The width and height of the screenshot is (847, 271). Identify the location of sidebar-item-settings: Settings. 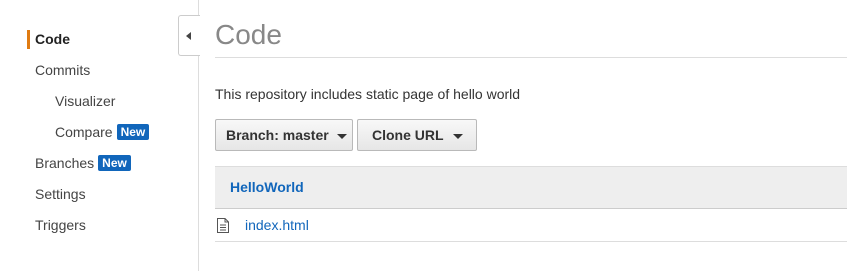
(60, 194).